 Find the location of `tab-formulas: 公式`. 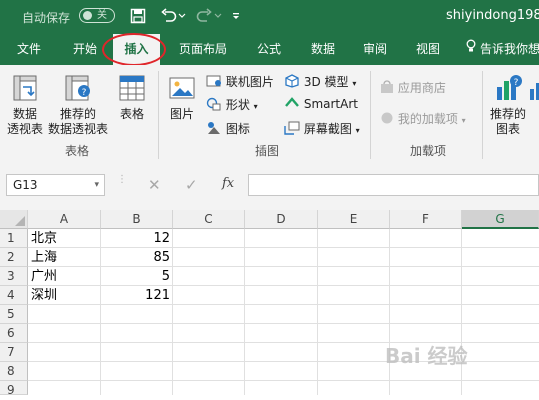

tab-formulas: 公式 is located at coordinates (269, 49).